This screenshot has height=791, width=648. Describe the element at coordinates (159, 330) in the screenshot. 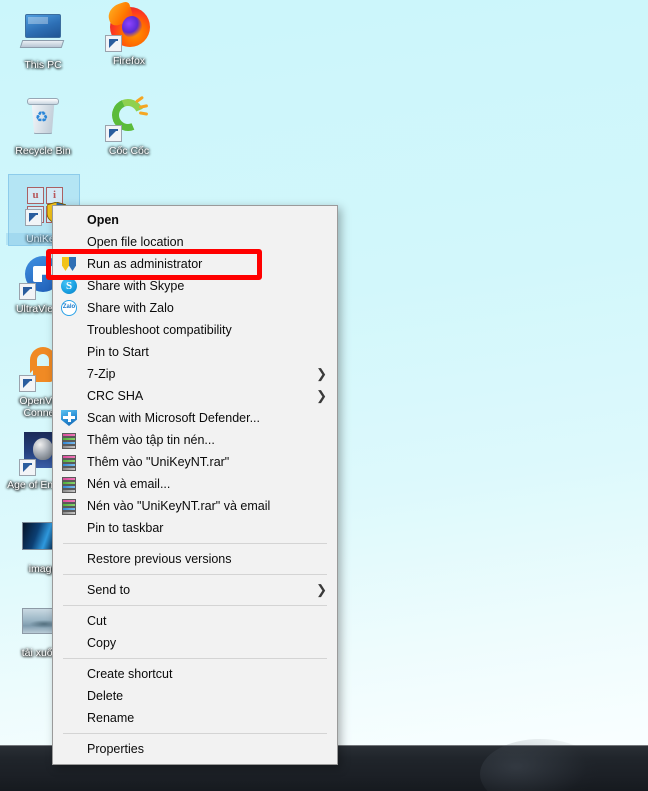

I see `menu-item-label: Troubleshoot compatibility` at that location.